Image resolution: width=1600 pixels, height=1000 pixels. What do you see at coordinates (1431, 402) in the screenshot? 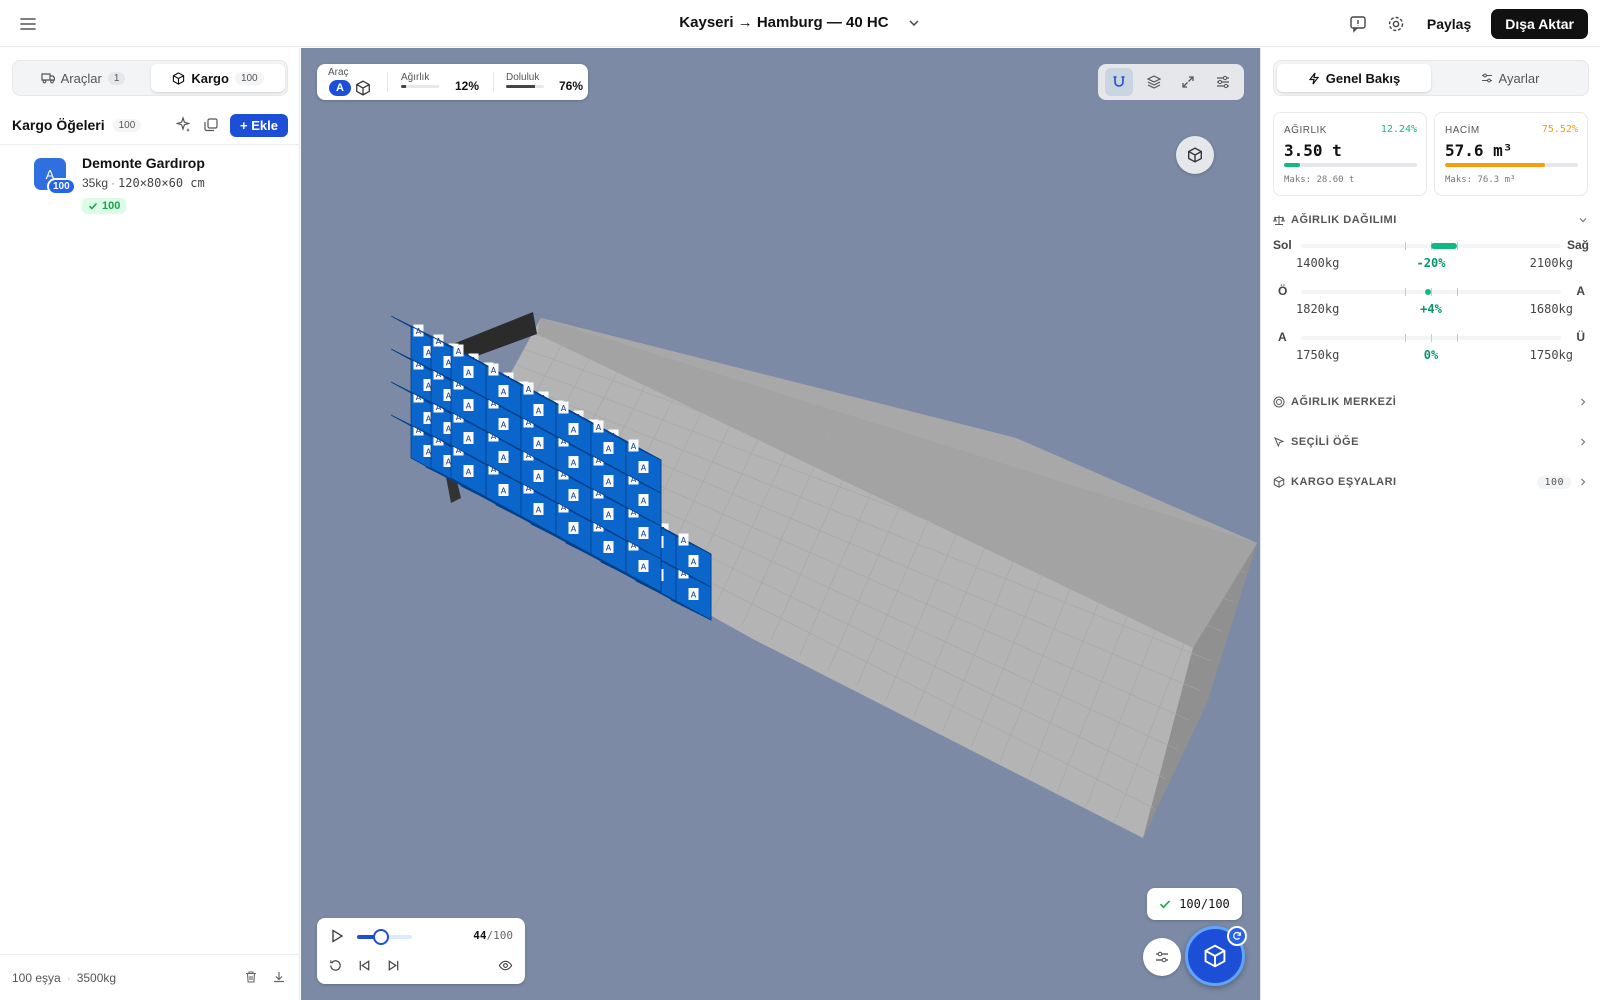
I see `center-of-gravity-header: AĞIRLIK MERKEZİ` at bounding box center [1431, 402].